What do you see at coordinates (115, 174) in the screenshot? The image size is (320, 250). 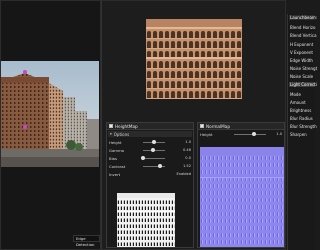 I see `param-invert-label: Invert` at bounding box center [115, 174].